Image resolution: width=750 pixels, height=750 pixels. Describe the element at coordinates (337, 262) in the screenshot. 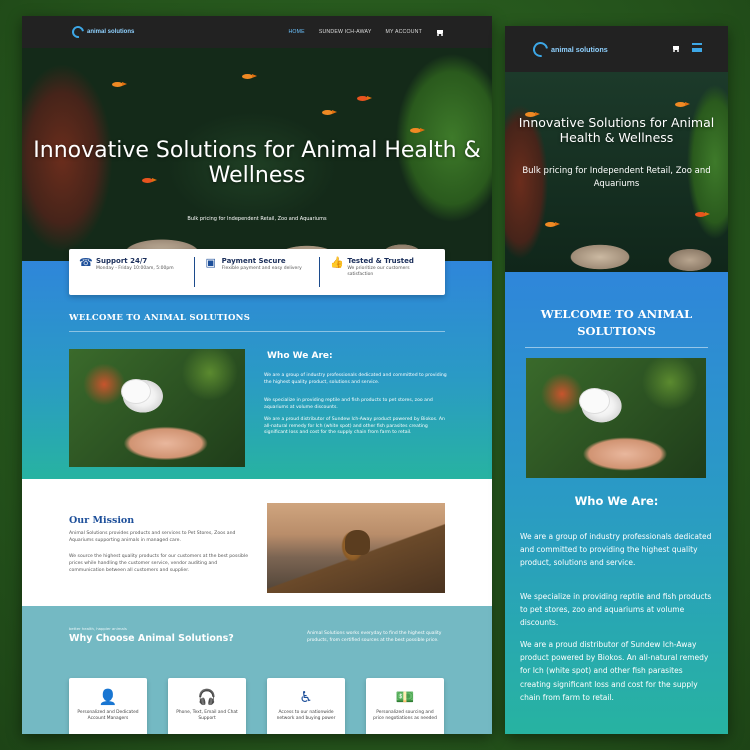

I see `thumbs-up-icon: 👍` at that location.